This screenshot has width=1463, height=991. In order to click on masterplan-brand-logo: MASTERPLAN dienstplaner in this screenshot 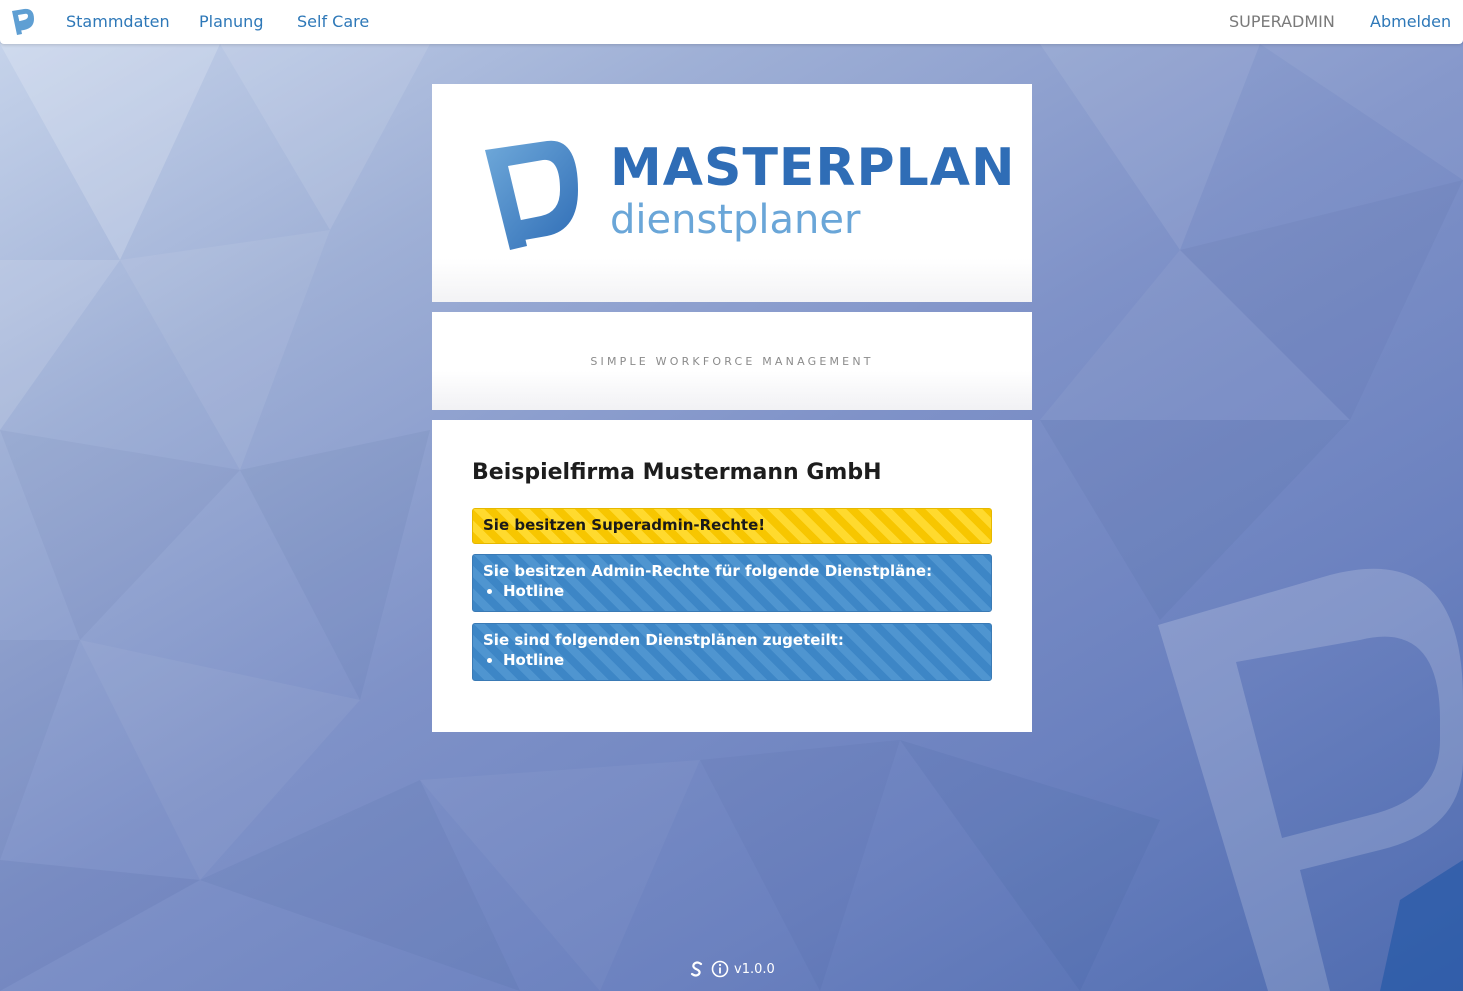, I will do `click(750, 194)`.